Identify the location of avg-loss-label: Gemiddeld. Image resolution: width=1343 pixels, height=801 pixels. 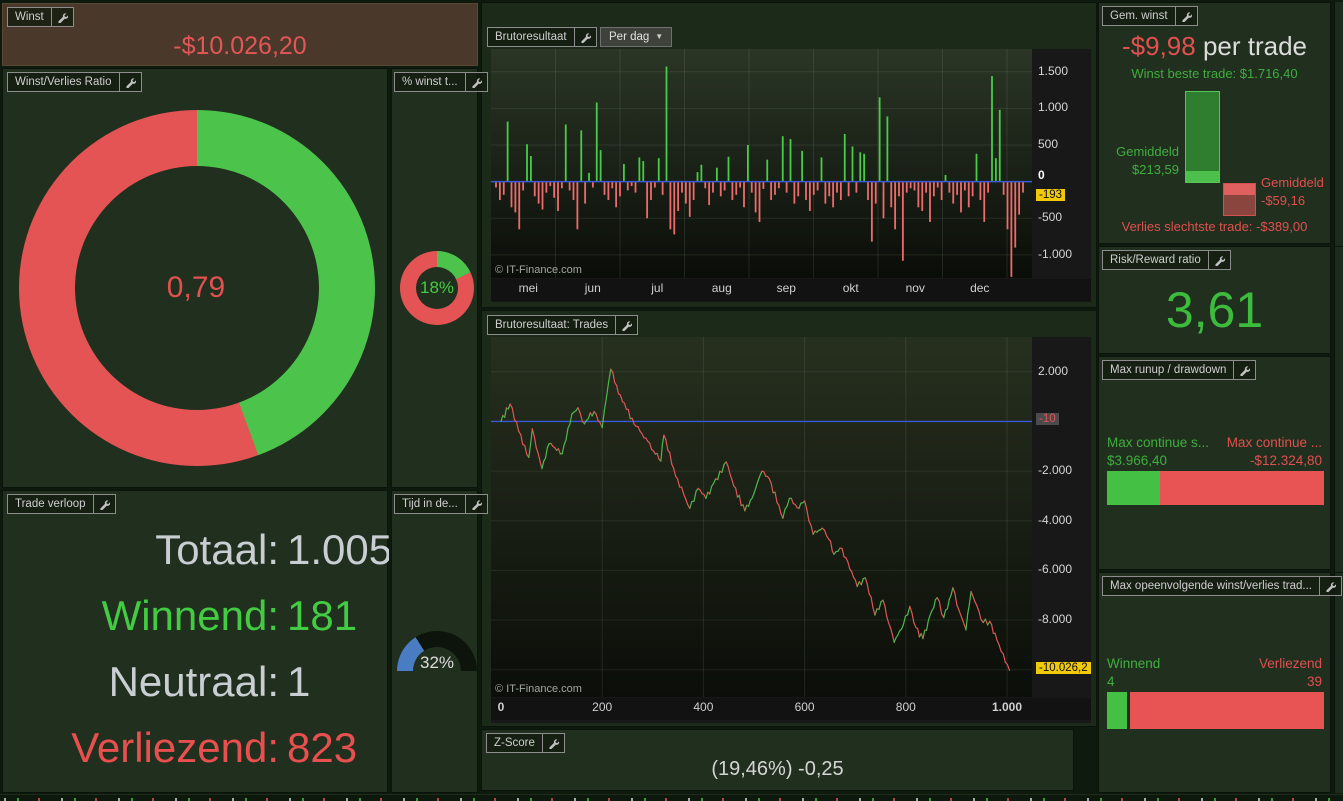
(1292, 182).